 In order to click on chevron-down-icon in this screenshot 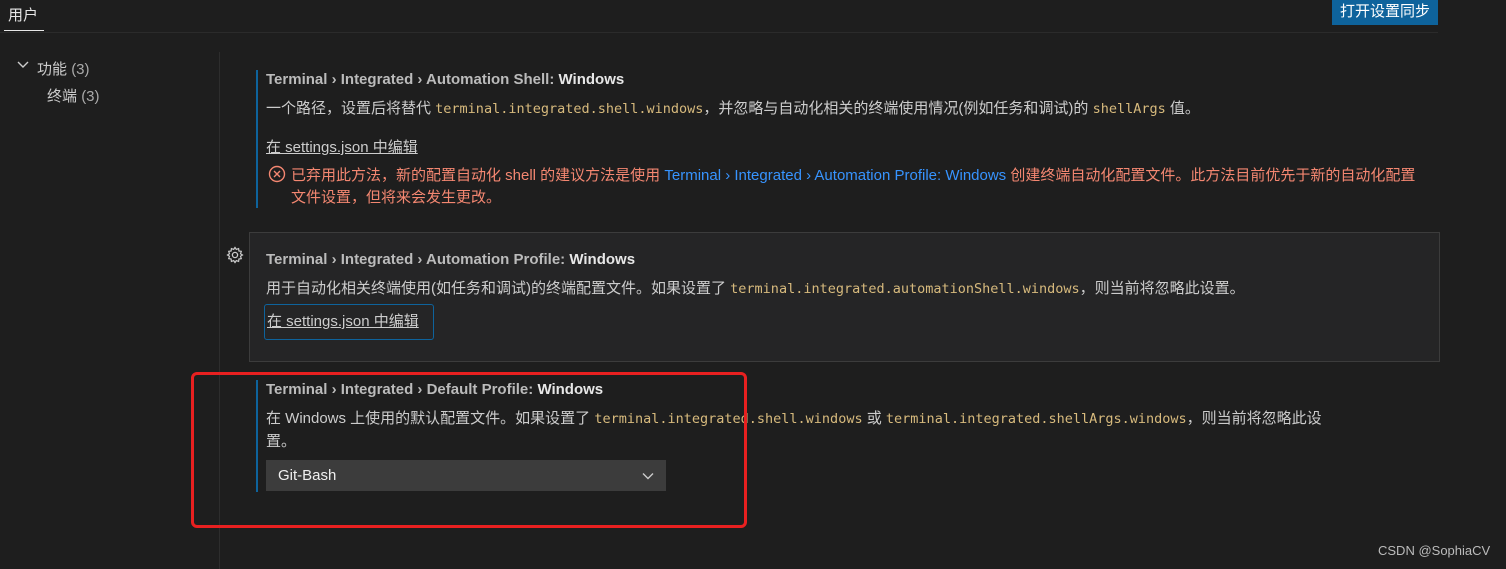, I will do `click(23, 67)`.